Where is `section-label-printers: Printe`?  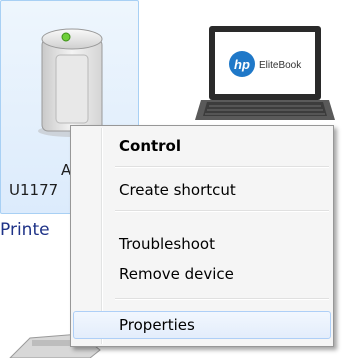 section-label-printers: Printe is located at coordinates (25, 230).